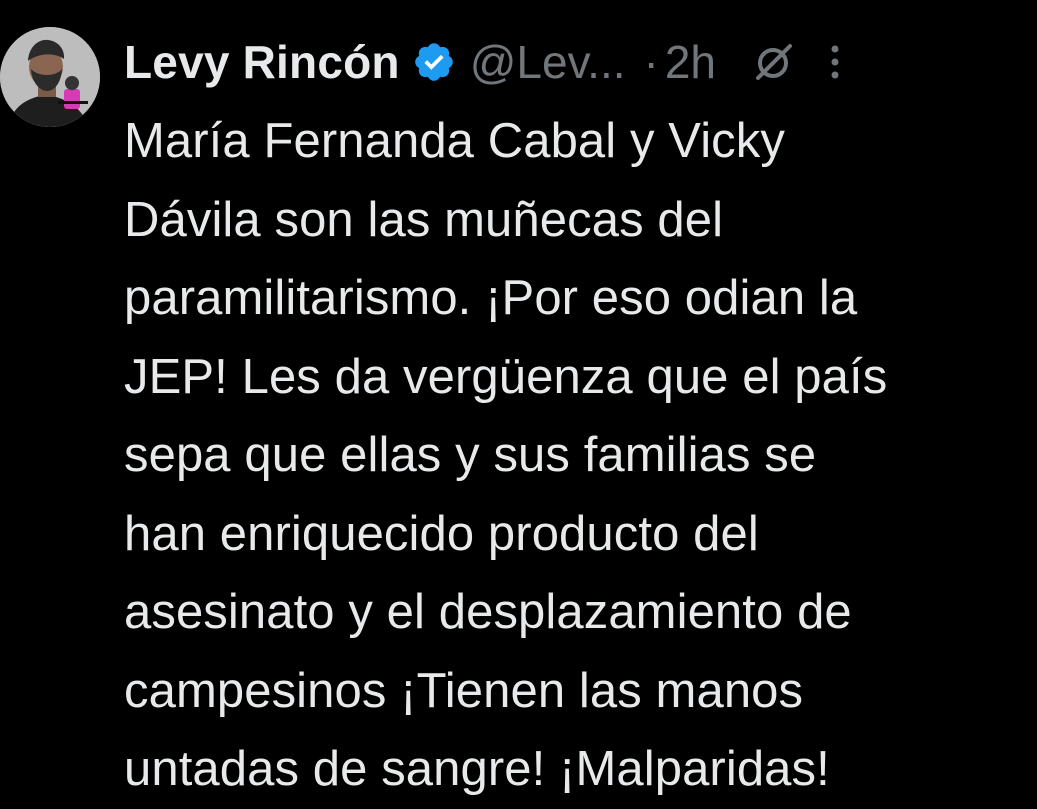  I want to click on avatar, so click(50, 77).